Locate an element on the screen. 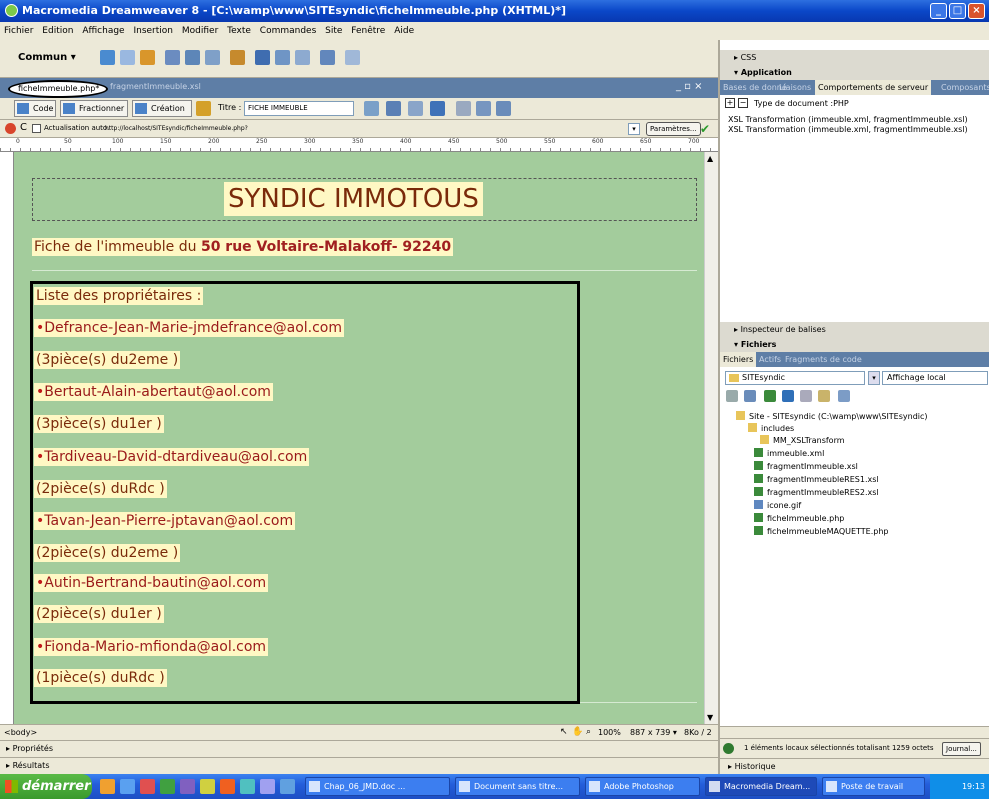 The height and width of the screenshot is (799, 989). check-out-icon is located at coordinates (806, 396).